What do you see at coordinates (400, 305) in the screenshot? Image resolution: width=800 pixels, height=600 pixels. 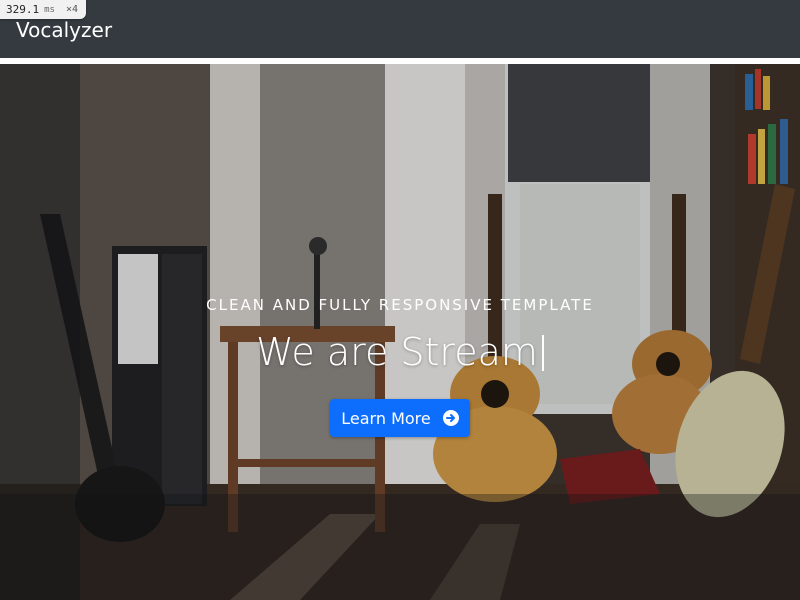 I see `hero-subtitle: CLEAN AND FULLY RESPONSIVE TEMPLATE` at bounding box center [400, 305].